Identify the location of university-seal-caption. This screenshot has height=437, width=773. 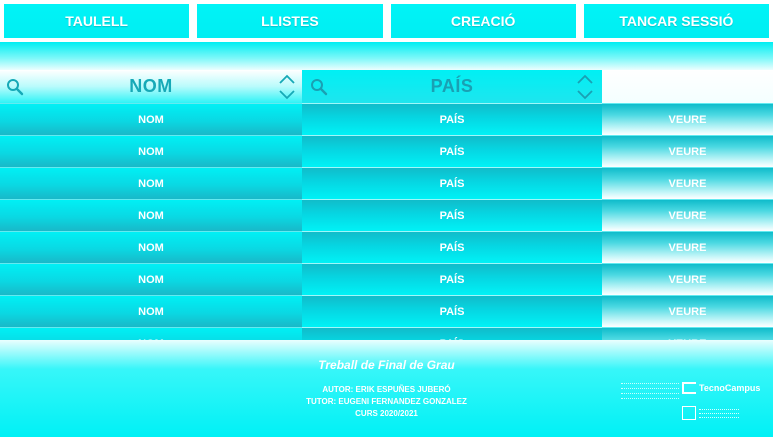
(719, 413).